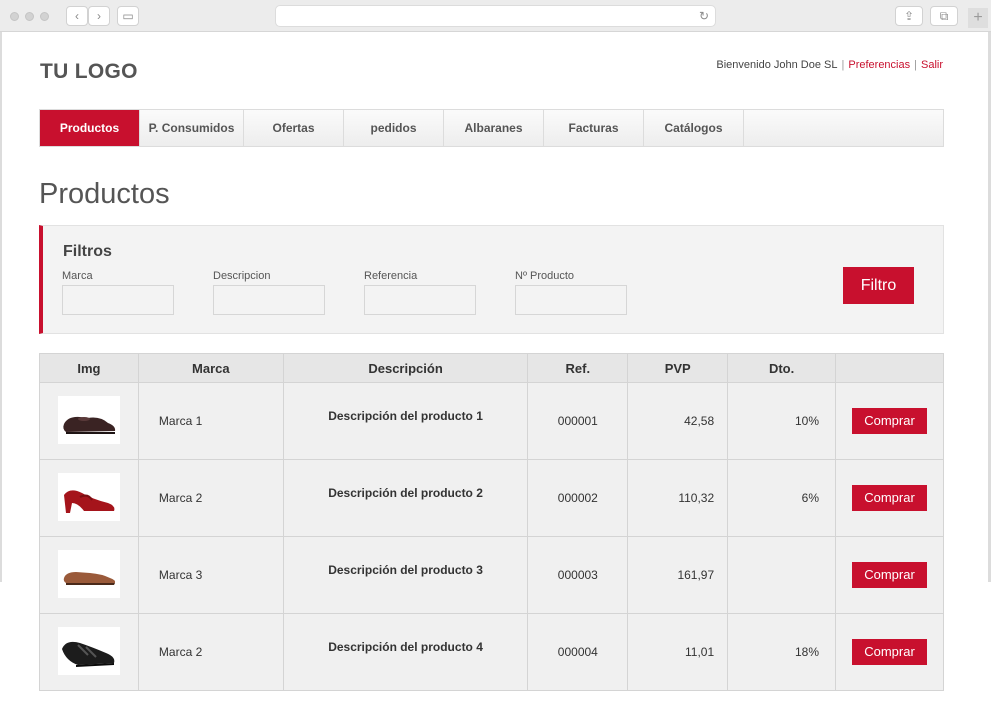  What do you see at coordinates (128, 16) in the screenshot?
I see `sidebar-toggle-icon: ▭` at bounding box center [128, 16].